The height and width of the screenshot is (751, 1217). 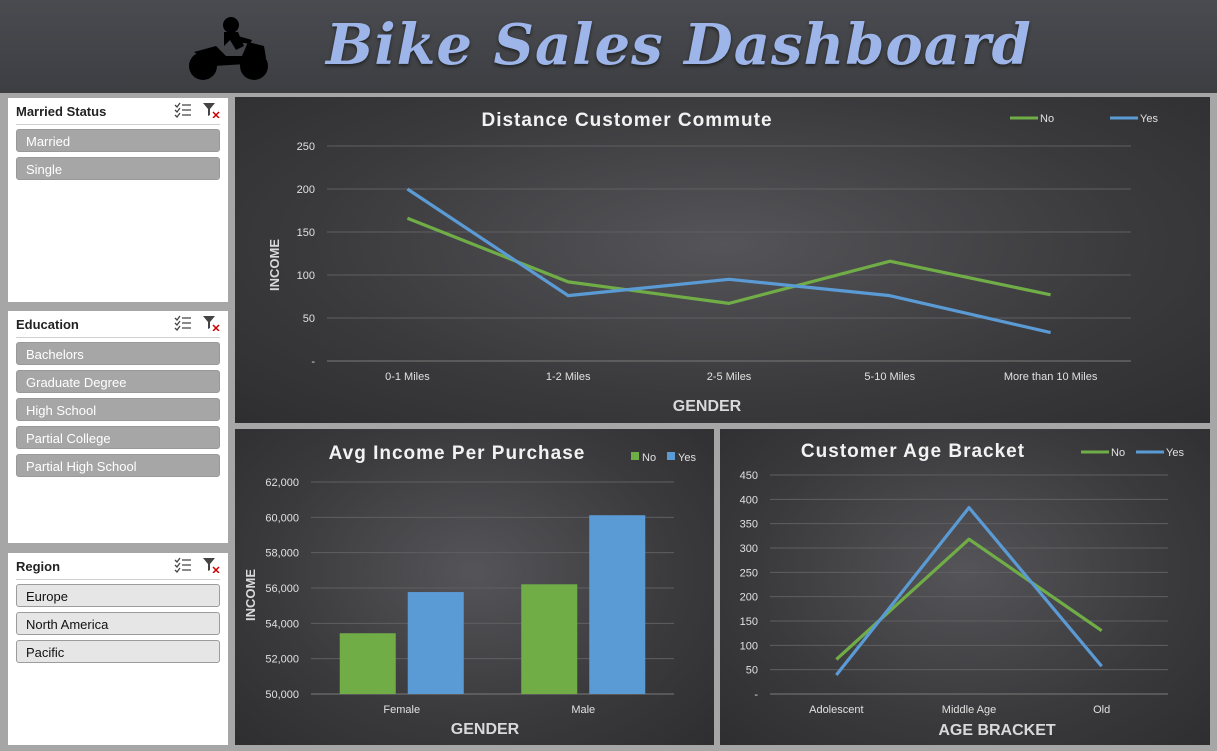 What do you see at coordinates (401, 710) in the screenshot?
I see `x-tick-label: Female` at bounding box center [401, 710].